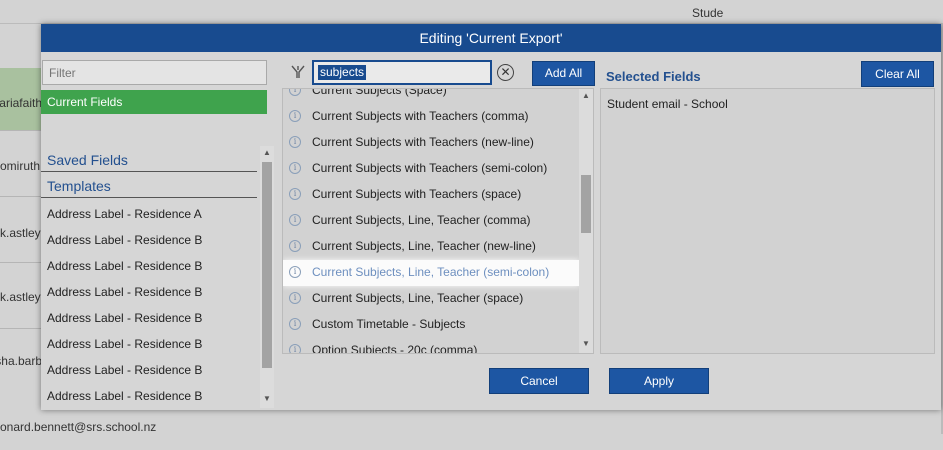  What do you see at coordinates (708, 13) in the screenshot?
I see `background-column-header: Stude` at bounding box center [708, 13].